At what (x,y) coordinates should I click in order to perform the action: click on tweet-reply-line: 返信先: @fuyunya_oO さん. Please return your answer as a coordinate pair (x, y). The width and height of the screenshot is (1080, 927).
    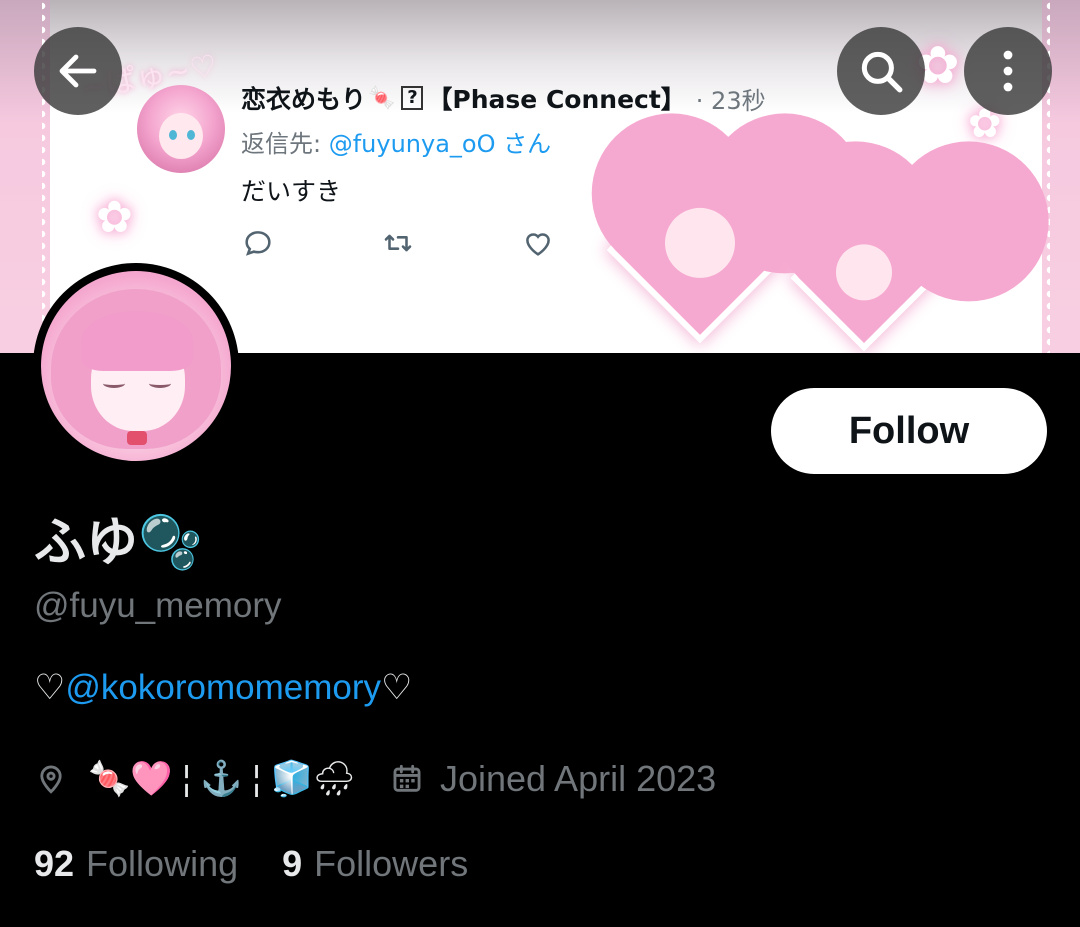
    Looking at the image, I should click on (396, 141).